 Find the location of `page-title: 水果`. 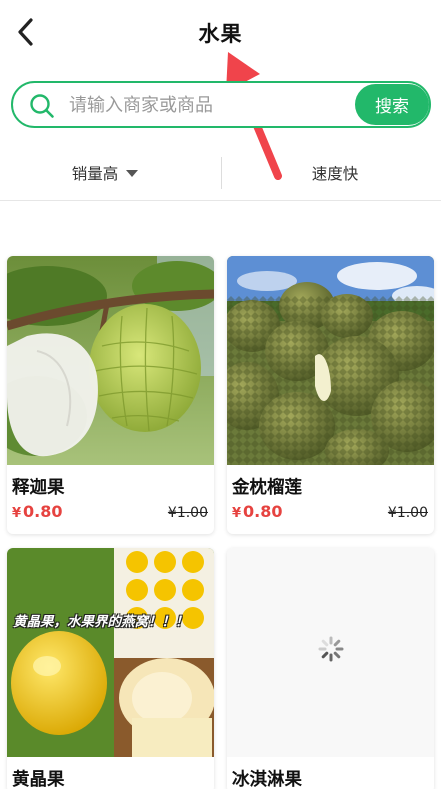

page-title: 水果 is located at coordinates (220, 34).